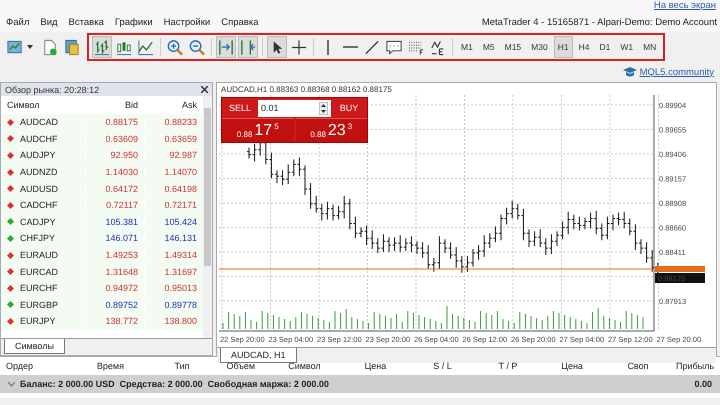 The height and width of the screenshot is (405, 720). What do you see at coordinates (91, 366) in the screenshot?
I see `column-header: Время` at bounding box center [91, 366].